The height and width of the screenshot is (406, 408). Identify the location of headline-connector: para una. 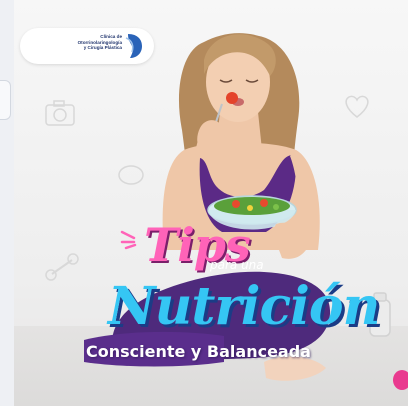
(237, 265).